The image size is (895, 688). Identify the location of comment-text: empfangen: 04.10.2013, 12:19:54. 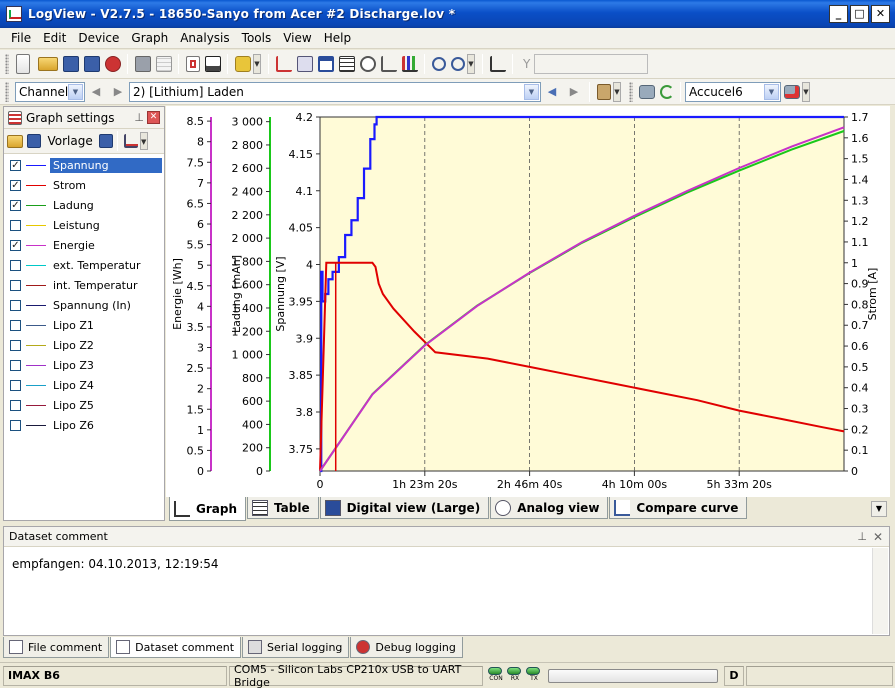
(446, 564).